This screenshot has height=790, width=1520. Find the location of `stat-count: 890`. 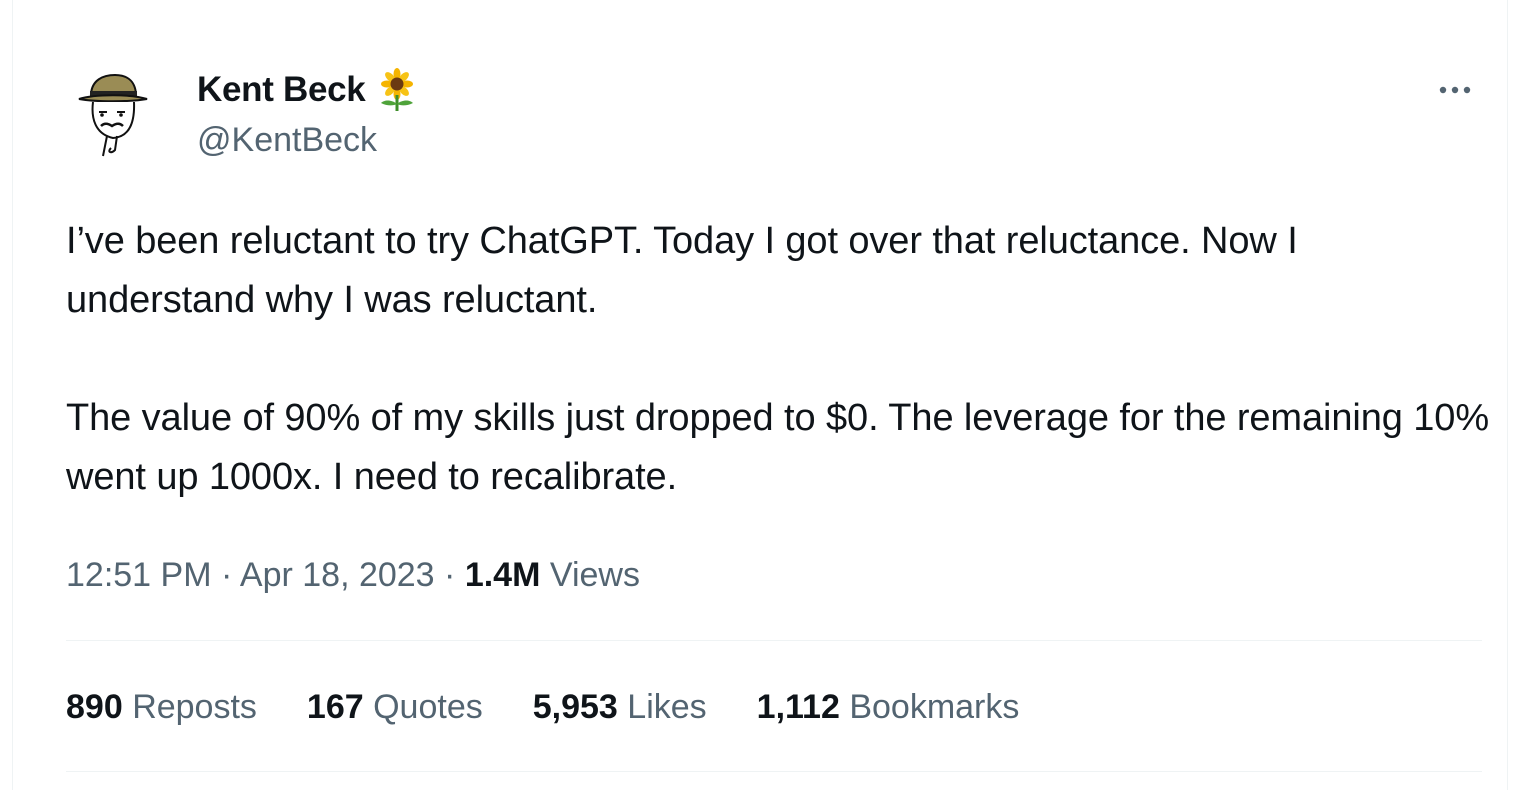

stat-count: 890 is located at coordinates (94, 707).